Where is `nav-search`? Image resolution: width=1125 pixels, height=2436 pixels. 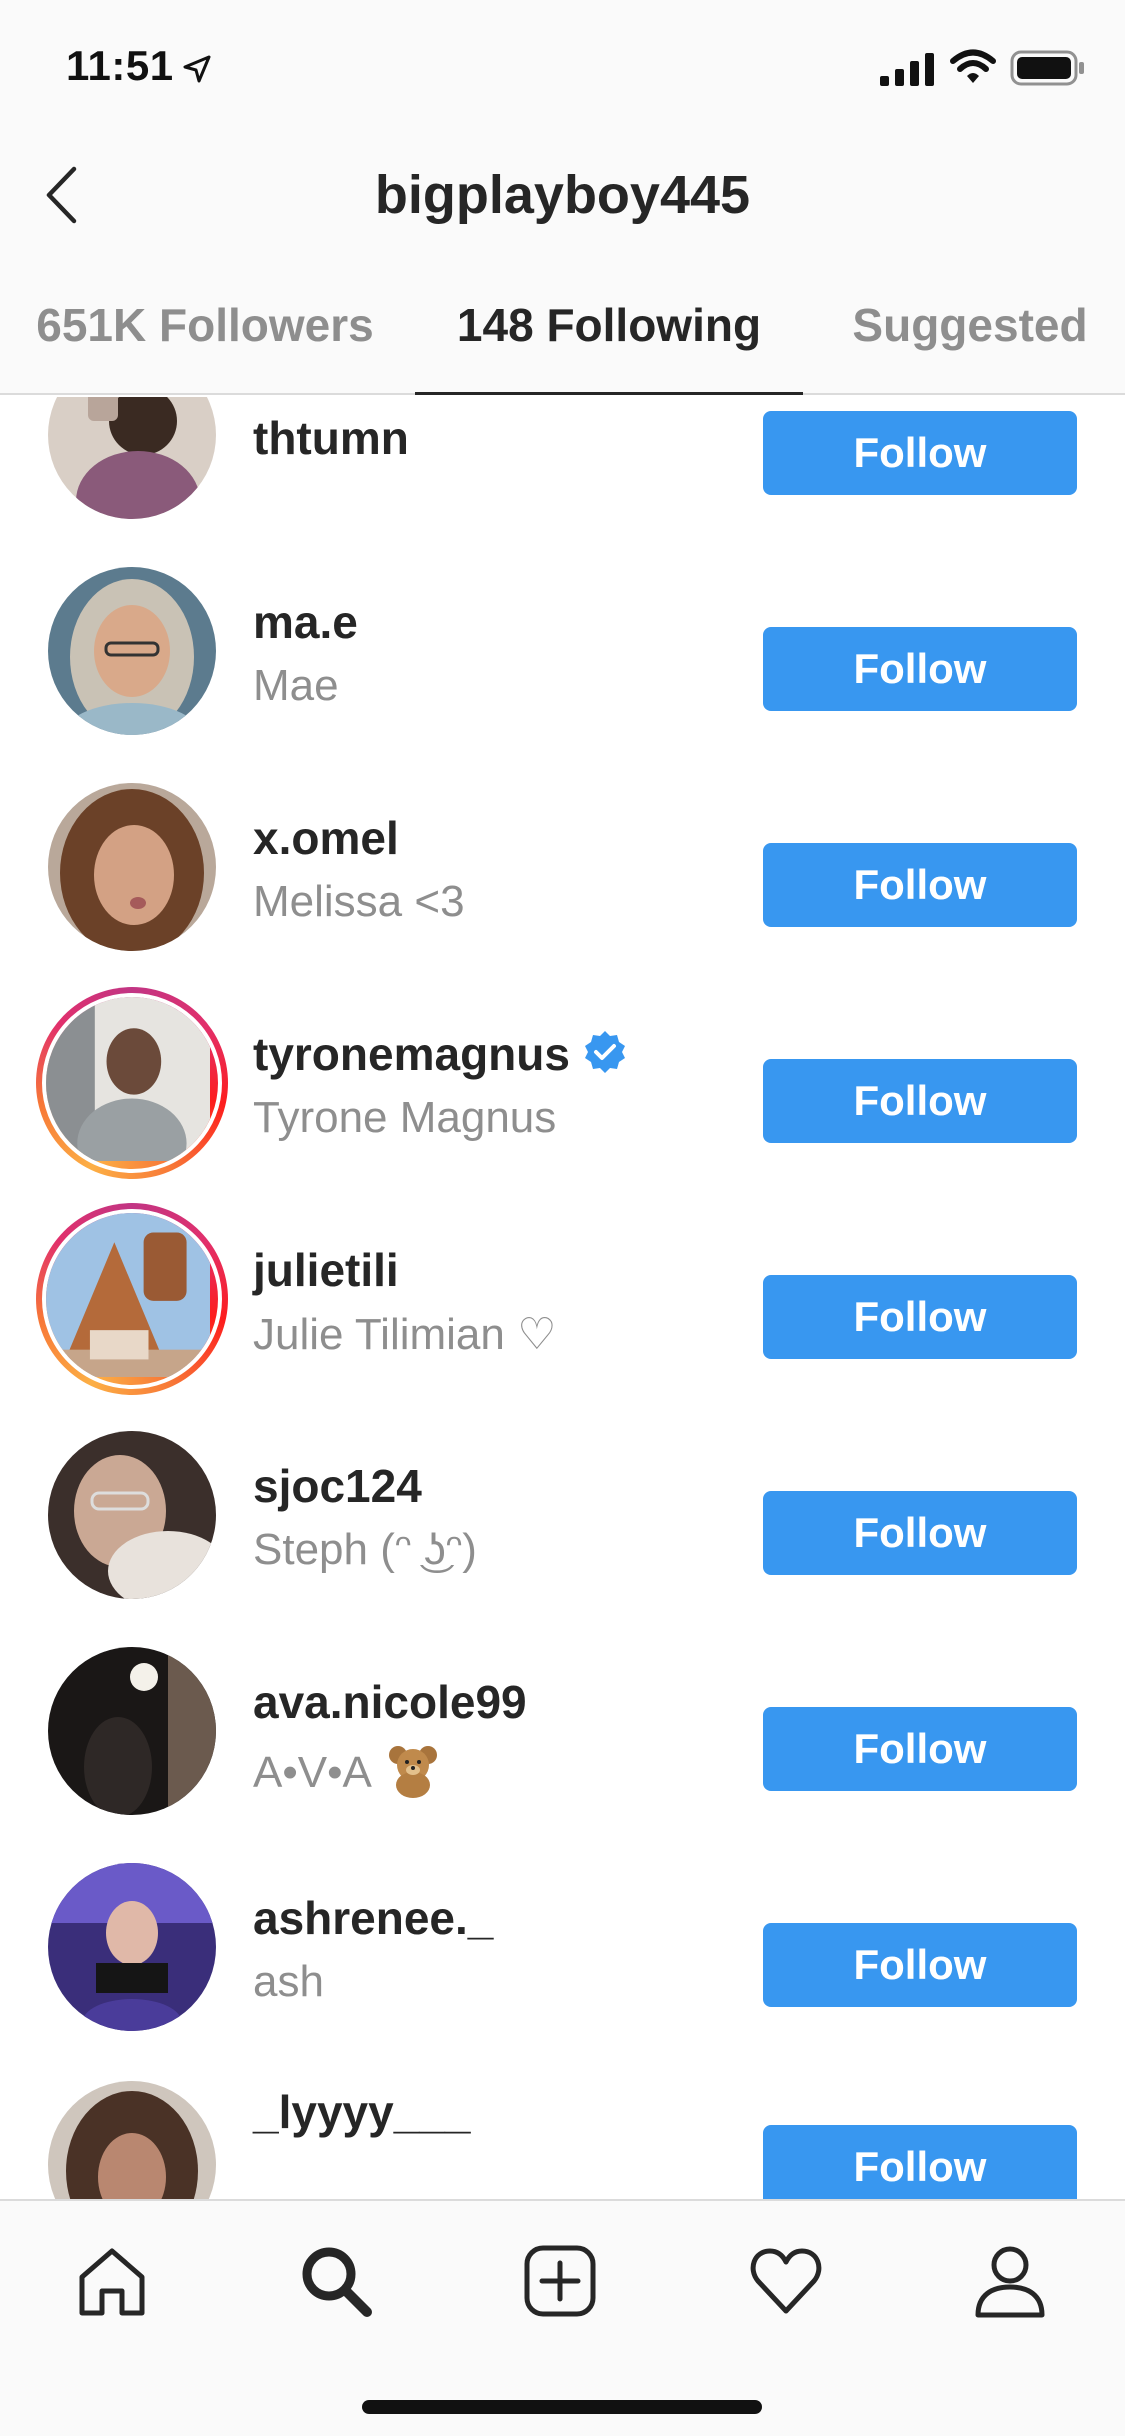 nav-search is located at coordinates (336, 2281).